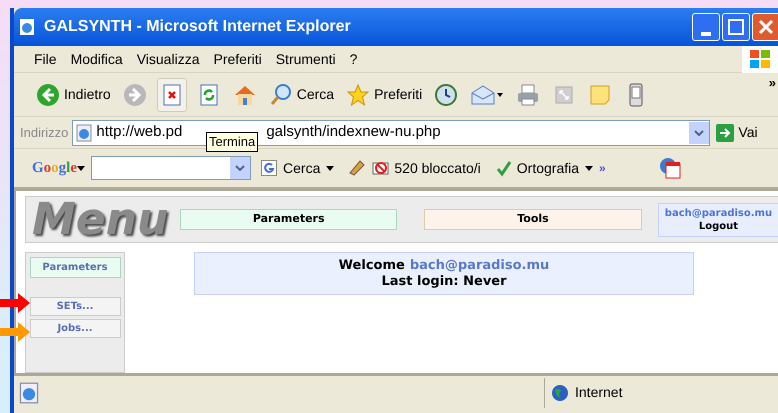 The image size is (778, 413). I want to click on checkmark-icon, so click(503, 168).